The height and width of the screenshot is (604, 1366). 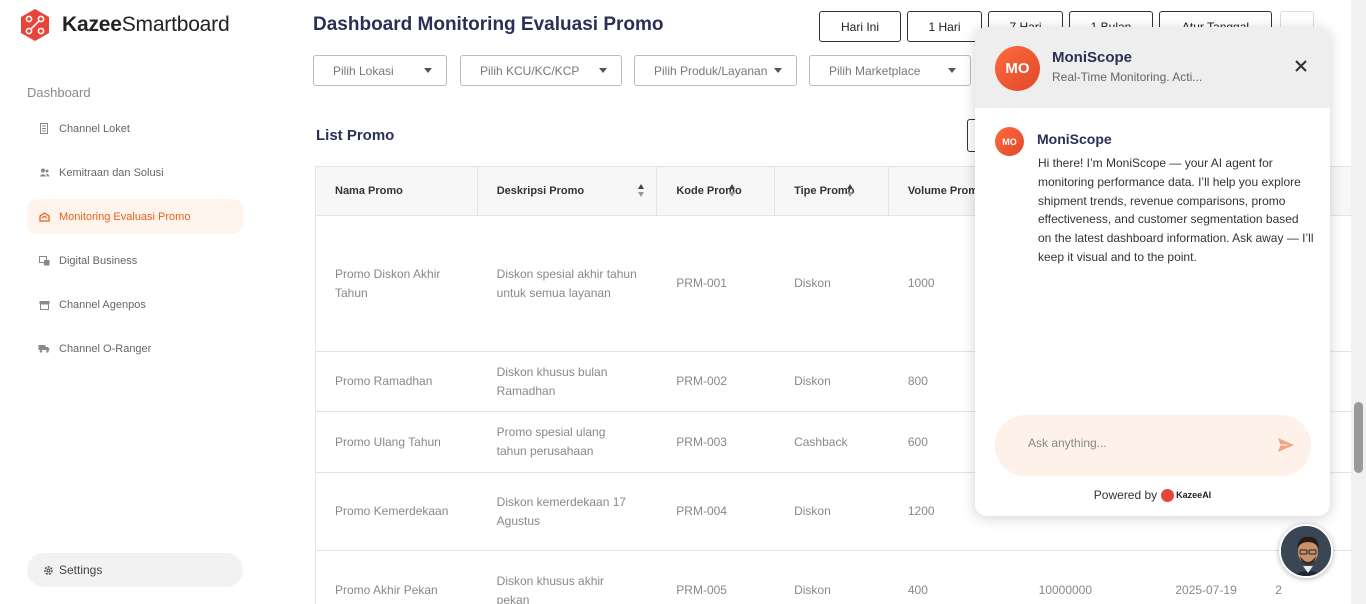 I want to click on sidebar-section-label: Dashboard, so click(x=59, y=92).